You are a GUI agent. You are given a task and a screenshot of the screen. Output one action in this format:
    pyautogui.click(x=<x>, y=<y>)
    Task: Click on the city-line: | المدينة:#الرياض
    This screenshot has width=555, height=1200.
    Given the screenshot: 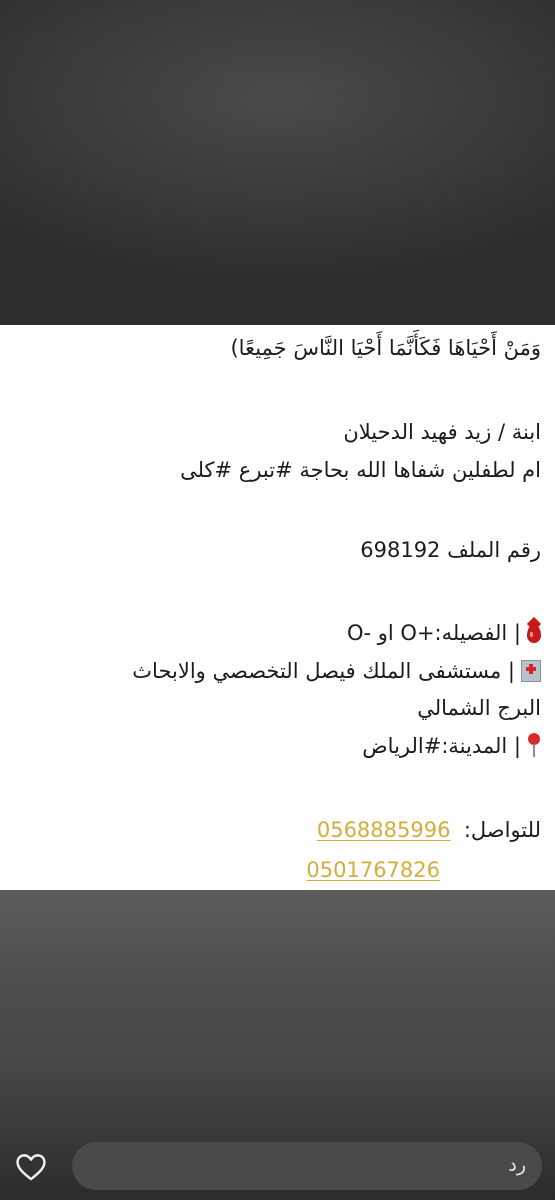 What is the action you would take?
    pyautogui.click(x=451, y=746)
    